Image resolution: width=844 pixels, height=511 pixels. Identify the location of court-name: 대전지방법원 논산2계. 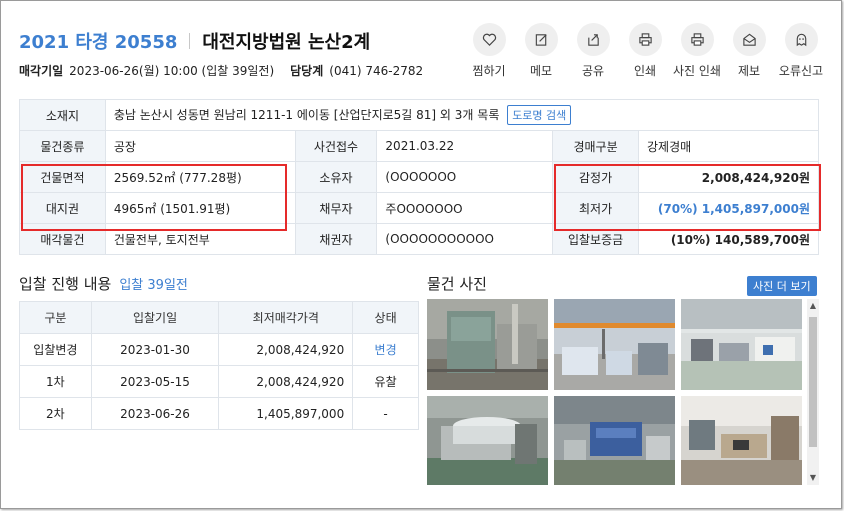
(286, 42).